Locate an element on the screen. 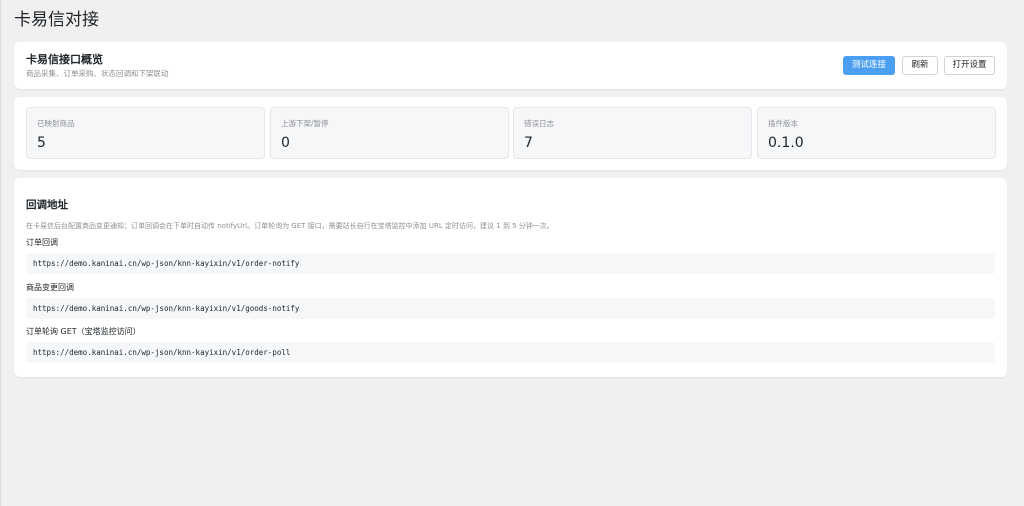 This screenshot has width=1024, height=506. left-edge-divider is located at coordinates (0, 253).